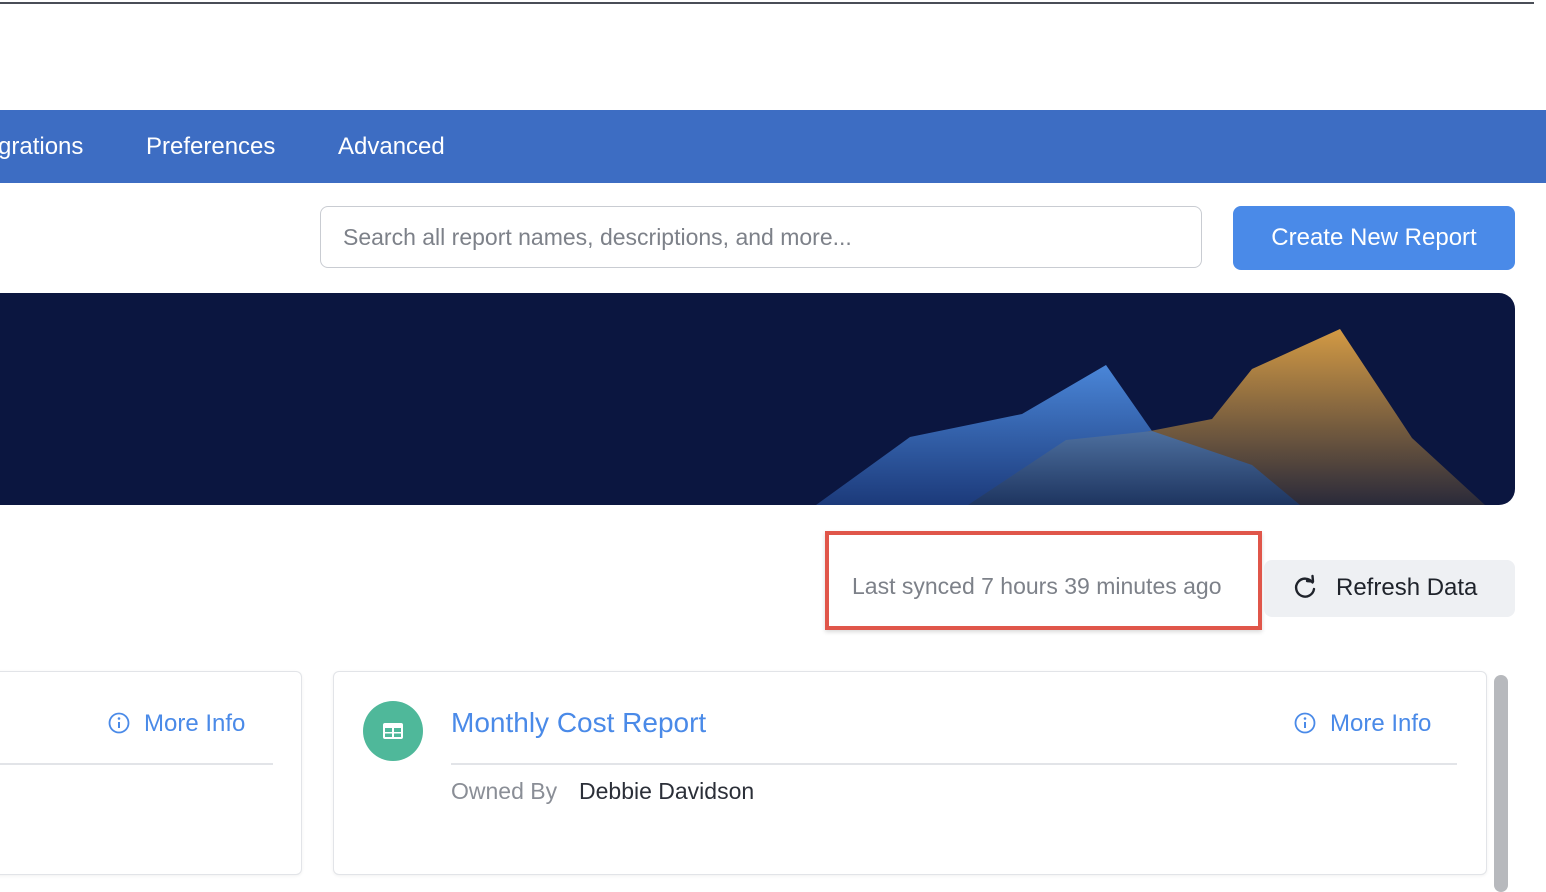 This screenshot has width=1546, height=892. What do you see at coordinates (1374, 238) in the screenshot?
I see `create-new-report-button: Create New Report` at bounding box center [1374, 238].